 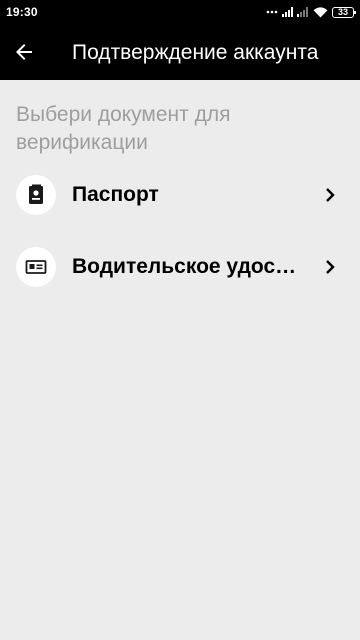 I want to click on status-icons: 33, so click(x=311, y=12).